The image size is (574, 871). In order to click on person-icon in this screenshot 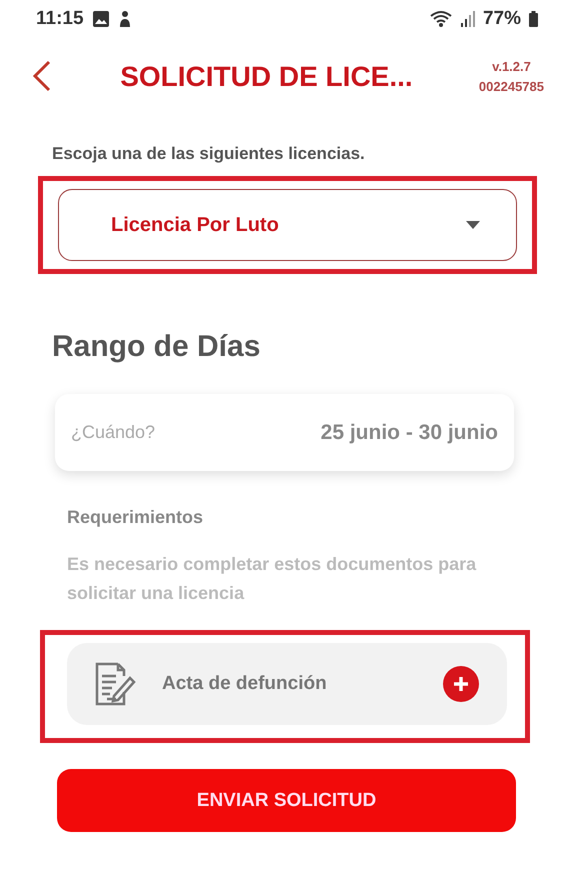, I will do `click(125, 19)`.